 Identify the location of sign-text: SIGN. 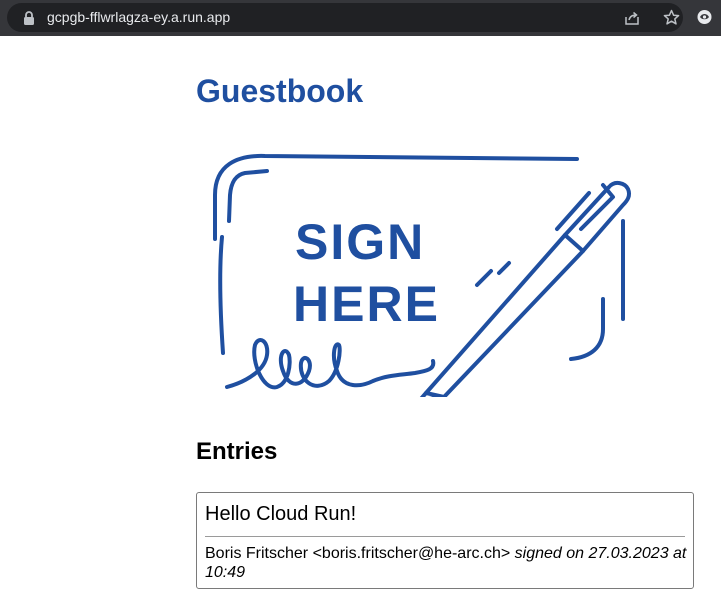
(360, 242).